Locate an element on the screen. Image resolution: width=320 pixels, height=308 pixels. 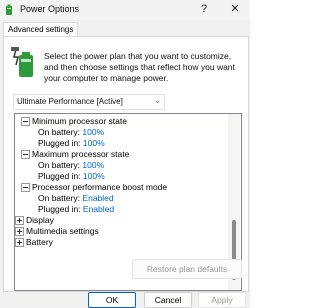
tree-item-max-plugged-in: Plugged in: 100% is located at coordinates (71, 176).